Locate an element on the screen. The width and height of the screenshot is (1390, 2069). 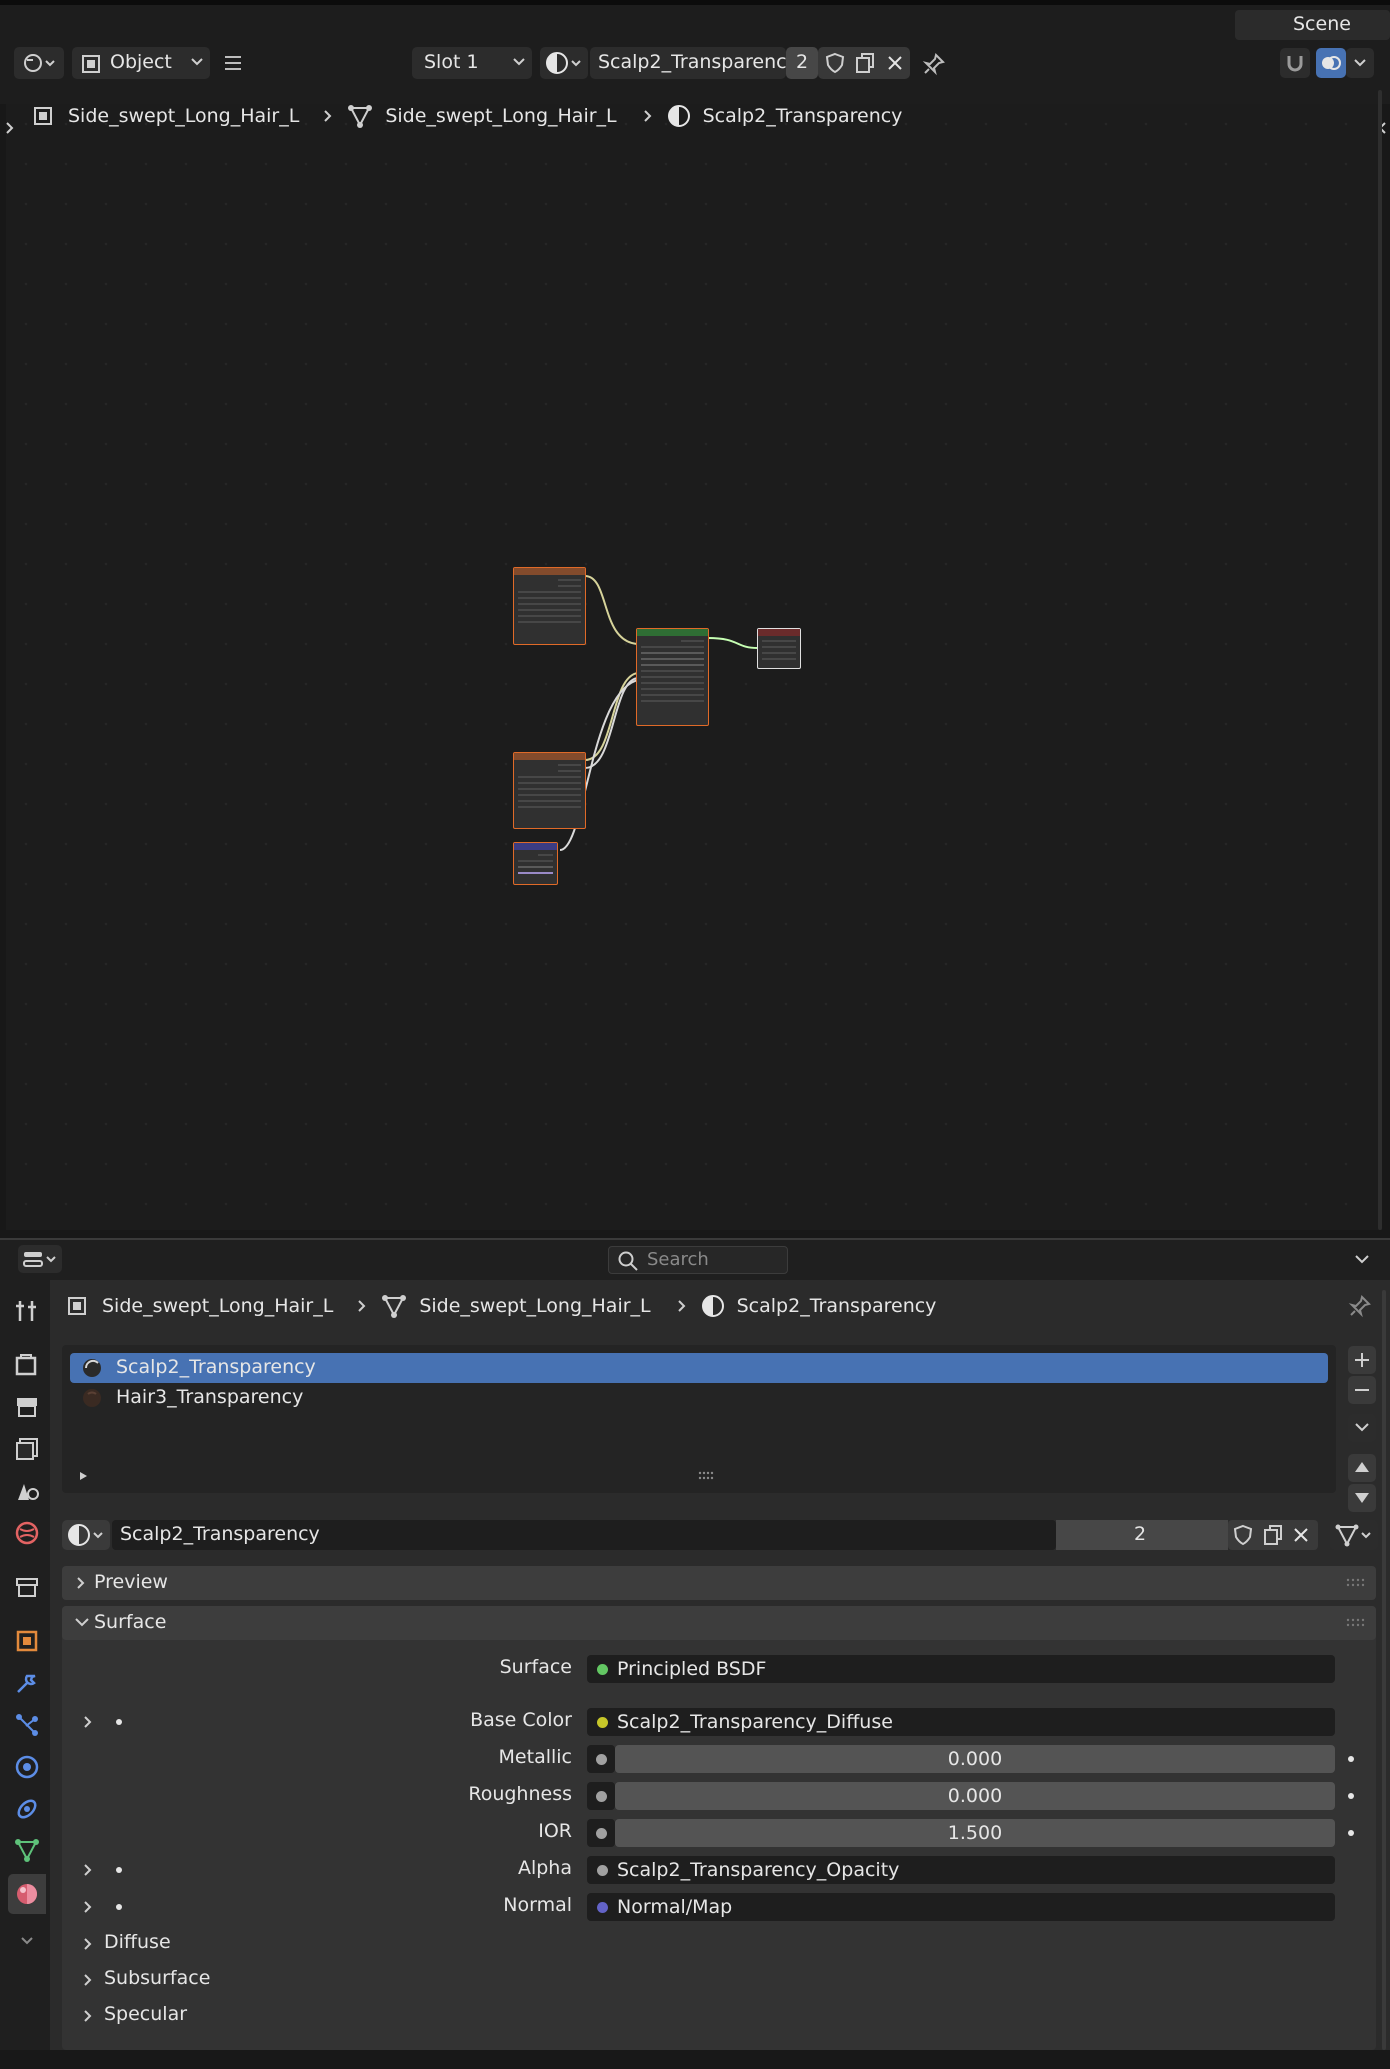
close-icon is located at coordinates (1301, 1535).